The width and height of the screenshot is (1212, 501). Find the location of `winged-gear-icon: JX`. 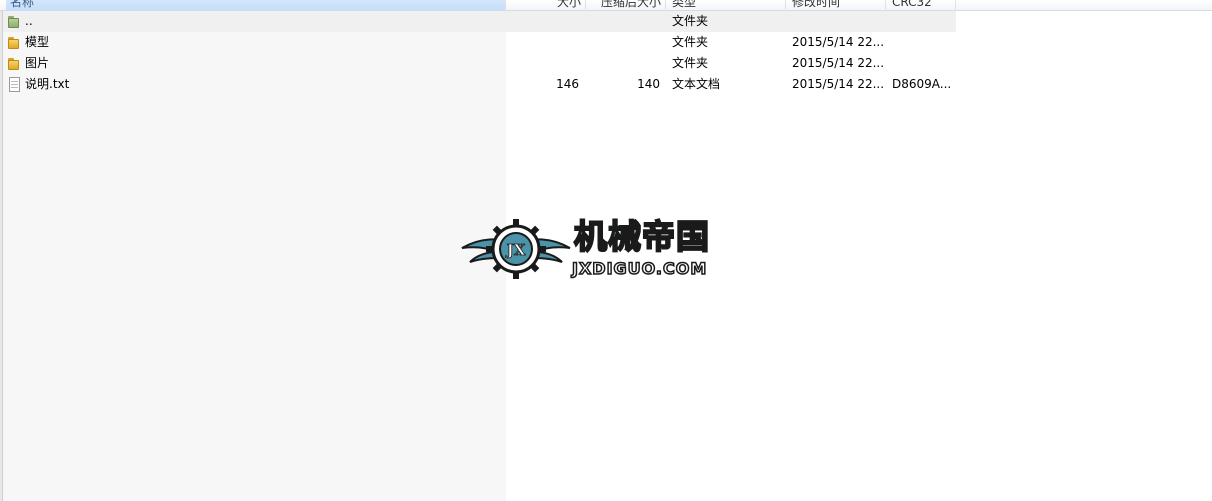

winged-gear-icon: JX is located at coordinates (516, 249).